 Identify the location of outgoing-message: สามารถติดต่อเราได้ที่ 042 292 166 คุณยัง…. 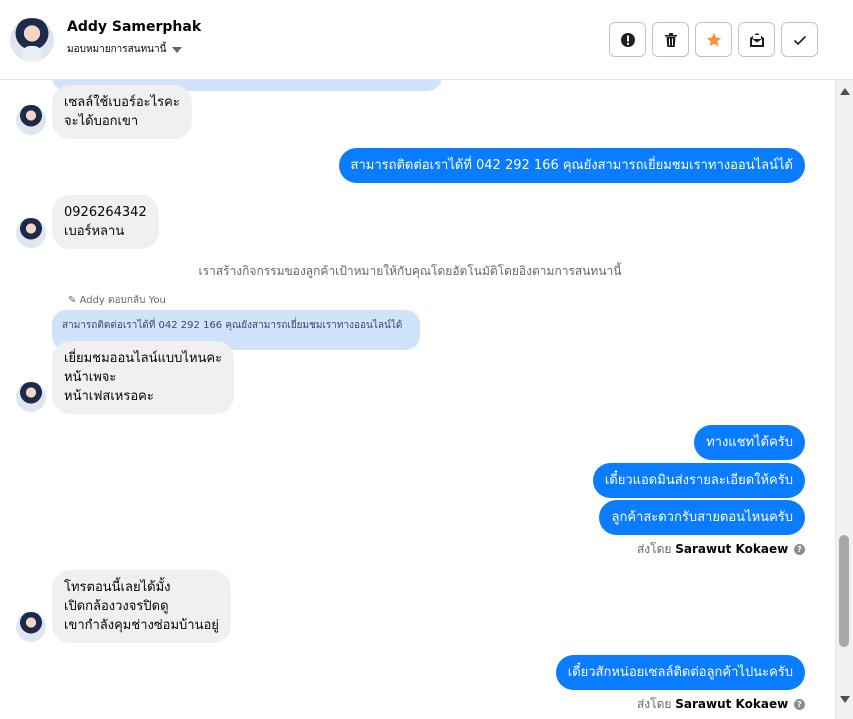
(571, 165).